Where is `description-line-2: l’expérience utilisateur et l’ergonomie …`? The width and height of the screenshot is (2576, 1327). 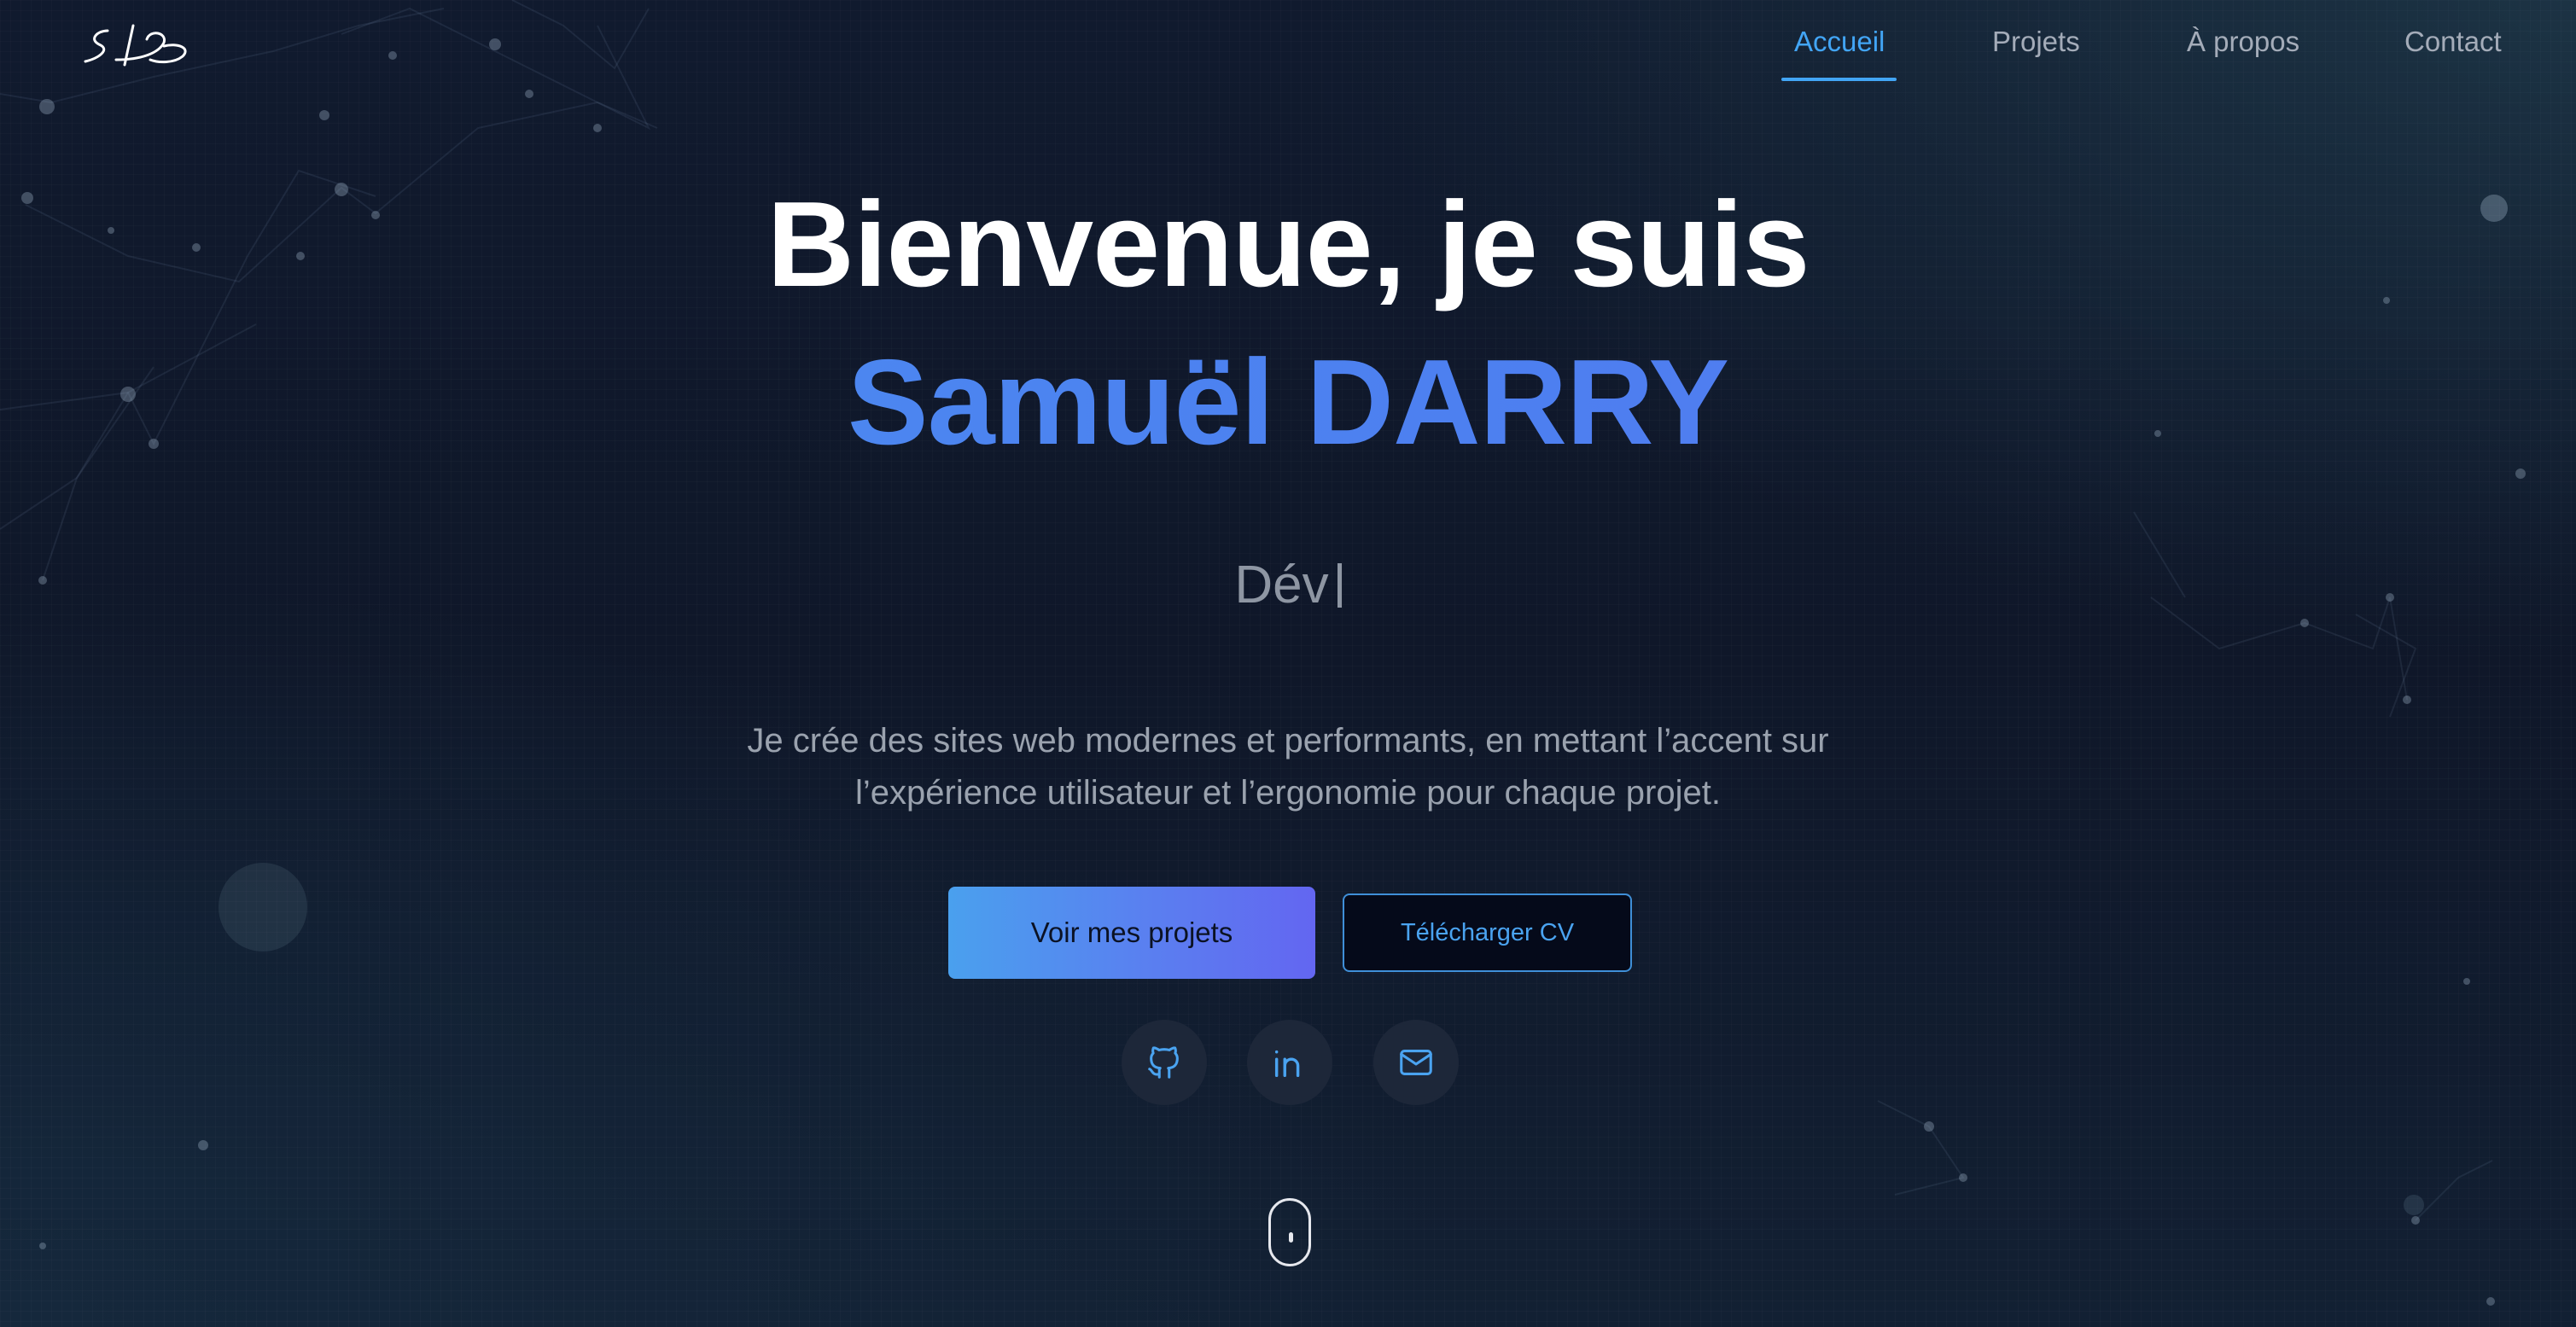
description-line-2: l’expérience utilisateur et l’ergonomie … is located at coordinates (1288, 793).